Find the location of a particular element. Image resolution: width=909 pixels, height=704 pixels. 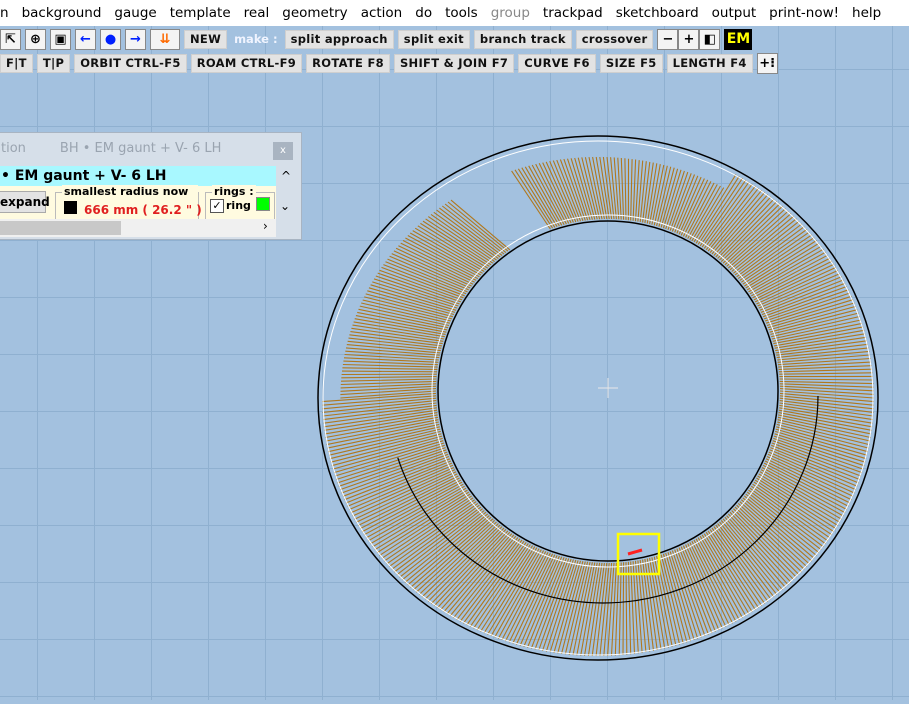

panel-title-left: tion is located at coordinates (13, 148).